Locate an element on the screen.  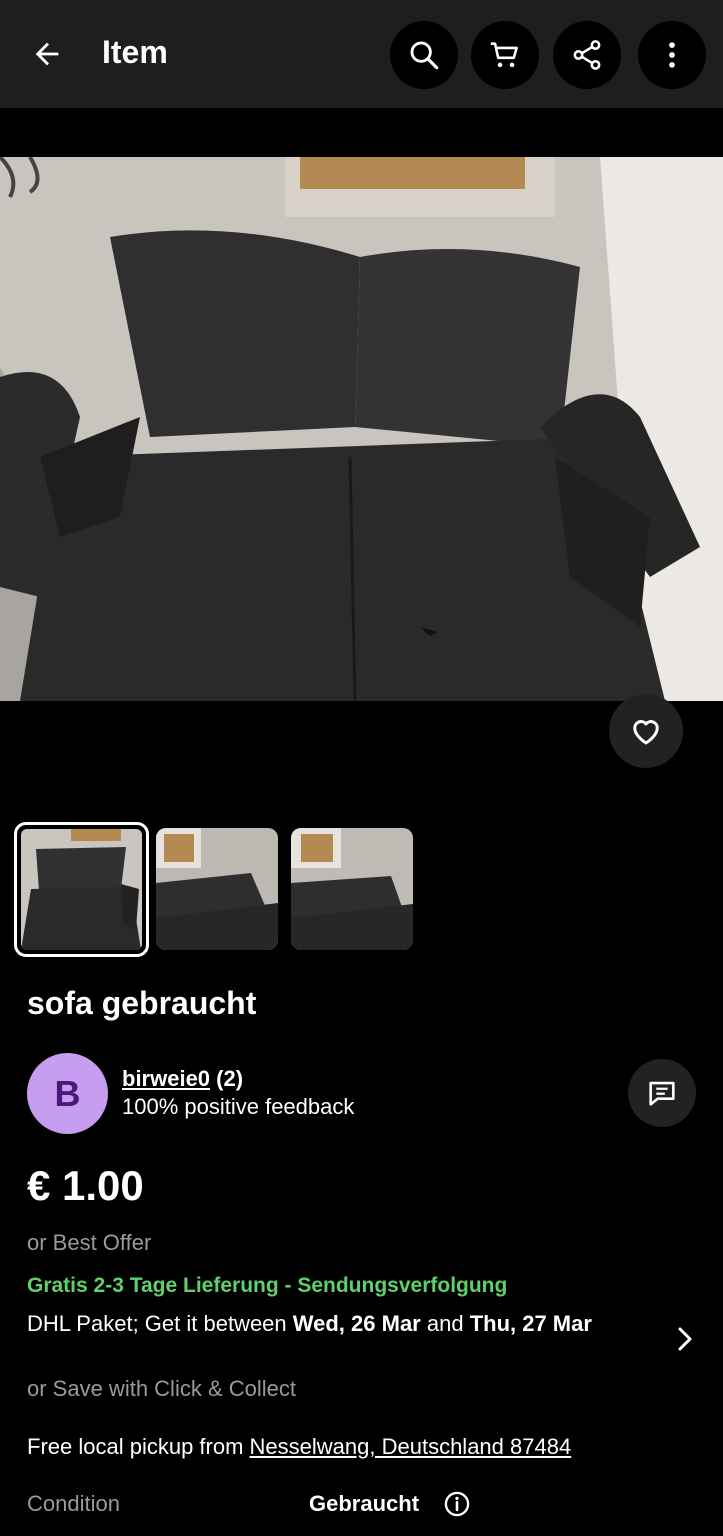
pickup-prefix: Free local pickup from is located at coordinates (138, 1446).